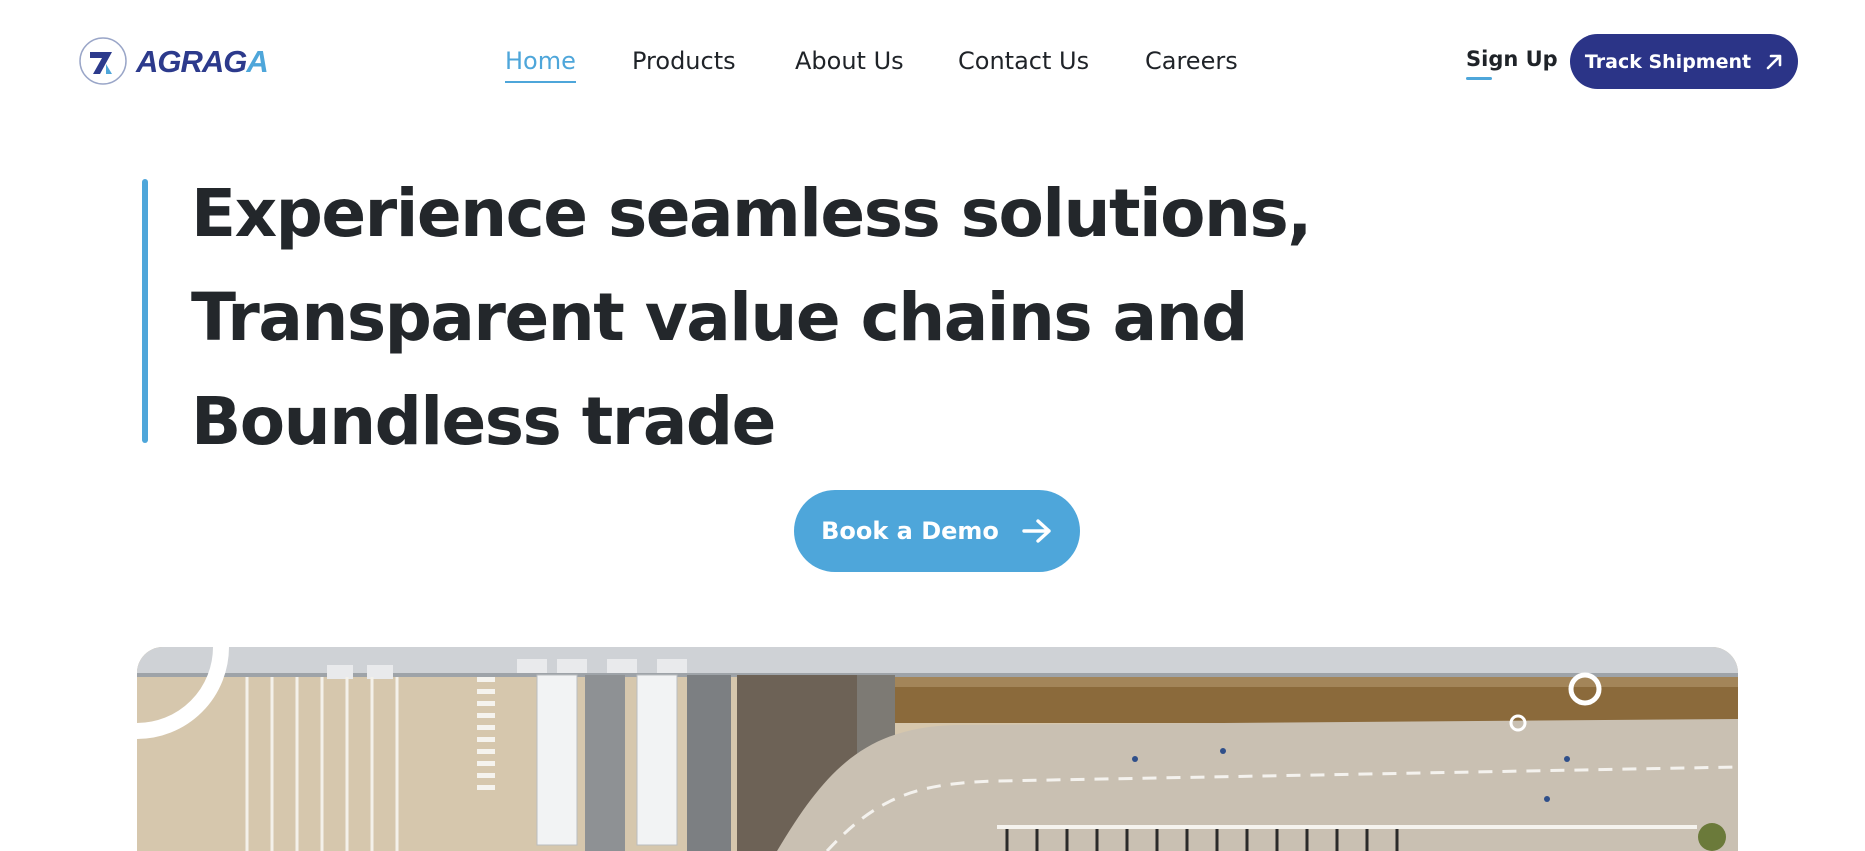 Image resolution: width=1865 pixels, height=851 pixels. What do you see at coordinates (145, 311) in the screenshot?
I see `hero-accent-bar` at bounding box center [145, 311].